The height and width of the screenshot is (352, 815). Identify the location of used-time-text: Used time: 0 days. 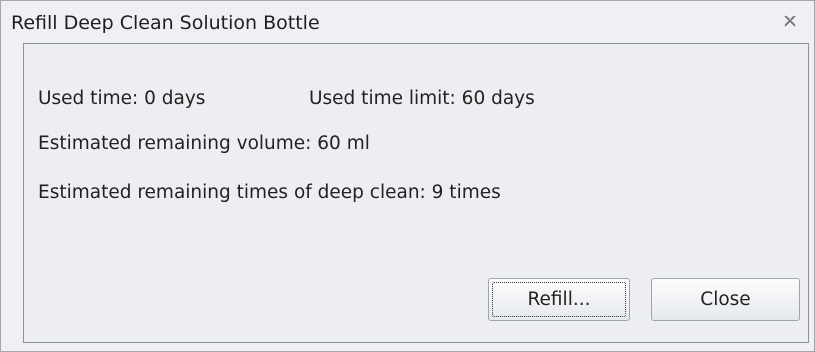
(122, 98).